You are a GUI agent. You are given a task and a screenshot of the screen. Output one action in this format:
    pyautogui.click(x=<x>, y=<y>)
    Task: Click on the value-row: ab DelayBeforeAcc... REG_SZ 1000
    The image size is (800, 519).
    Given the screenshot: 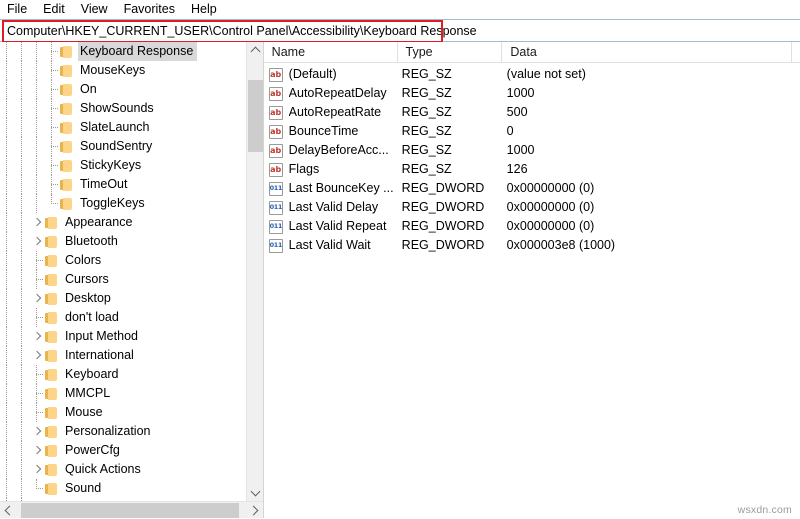 What is the action you would take?
    pyautogui.click(x=532, y=150)
    